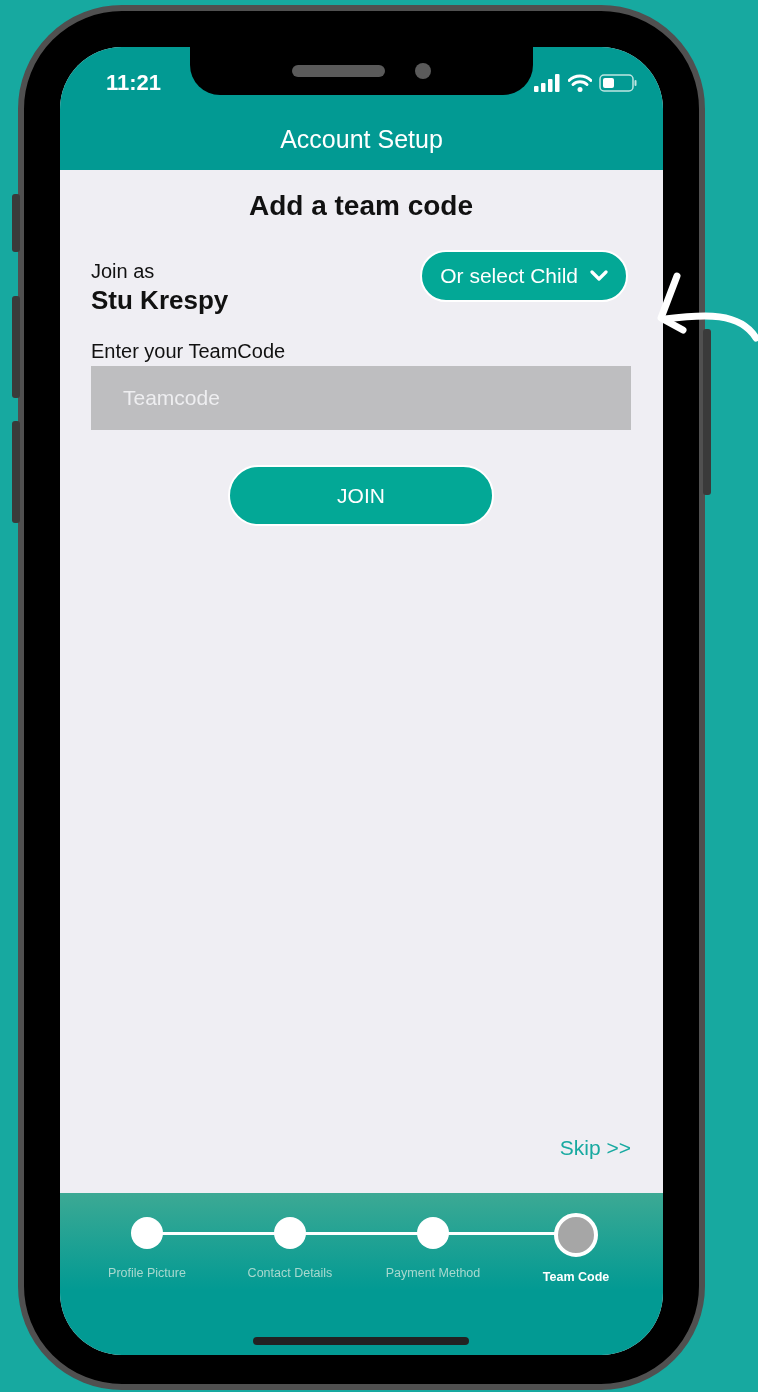 The width and height of the screenshot is (758, 1392). What do you see at coordinates (134, 83) in the screenshot?
I see `status-time: 11:21` at bounding box center [134, 83].